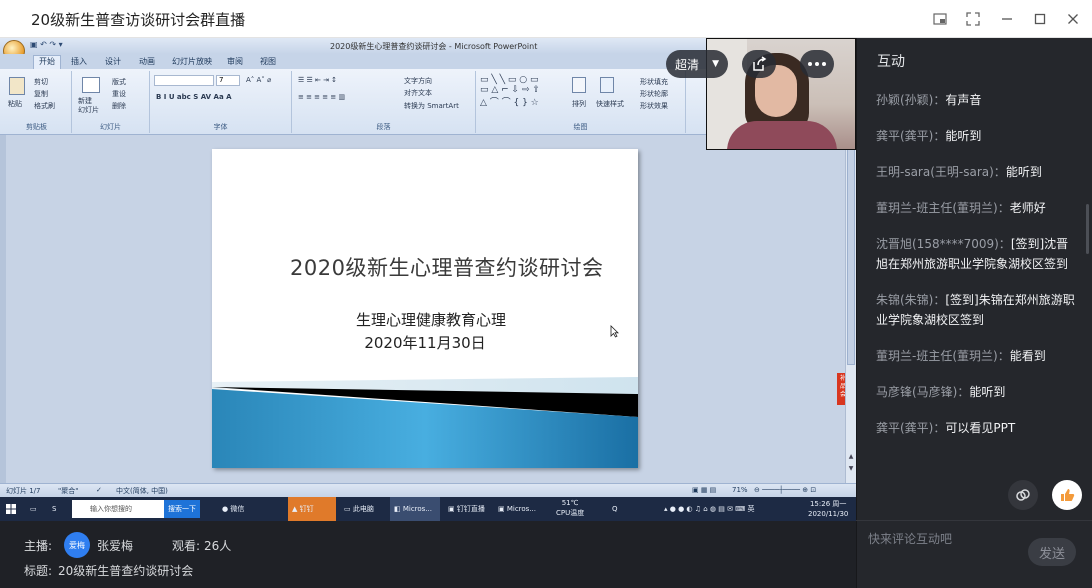 This screenshot has height=588, width=1092. Describe the element at coordinates (961, 356) in the screenshot. I see `chat-message: 董玥兰-班主任(董玥兰)：能看到` at that location.